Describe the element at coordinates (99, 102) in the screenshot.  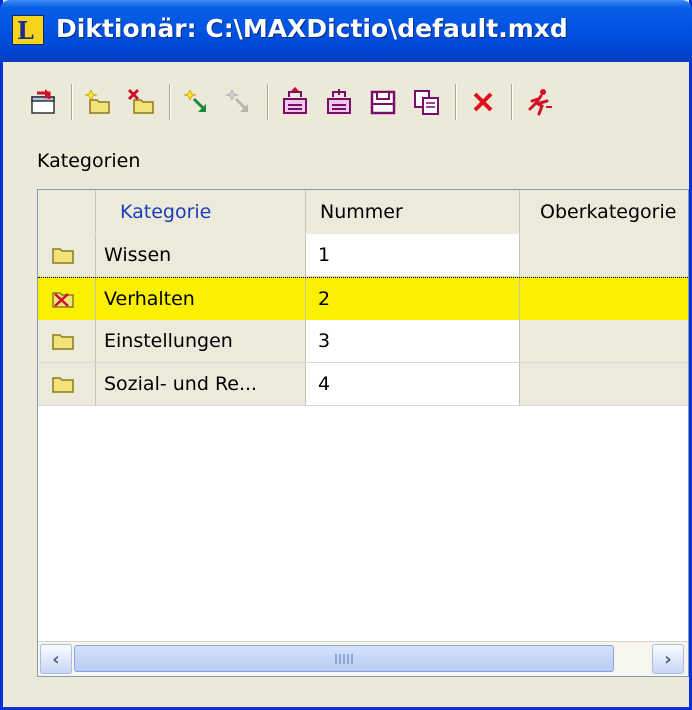
I see `new-category-icon` at that location.